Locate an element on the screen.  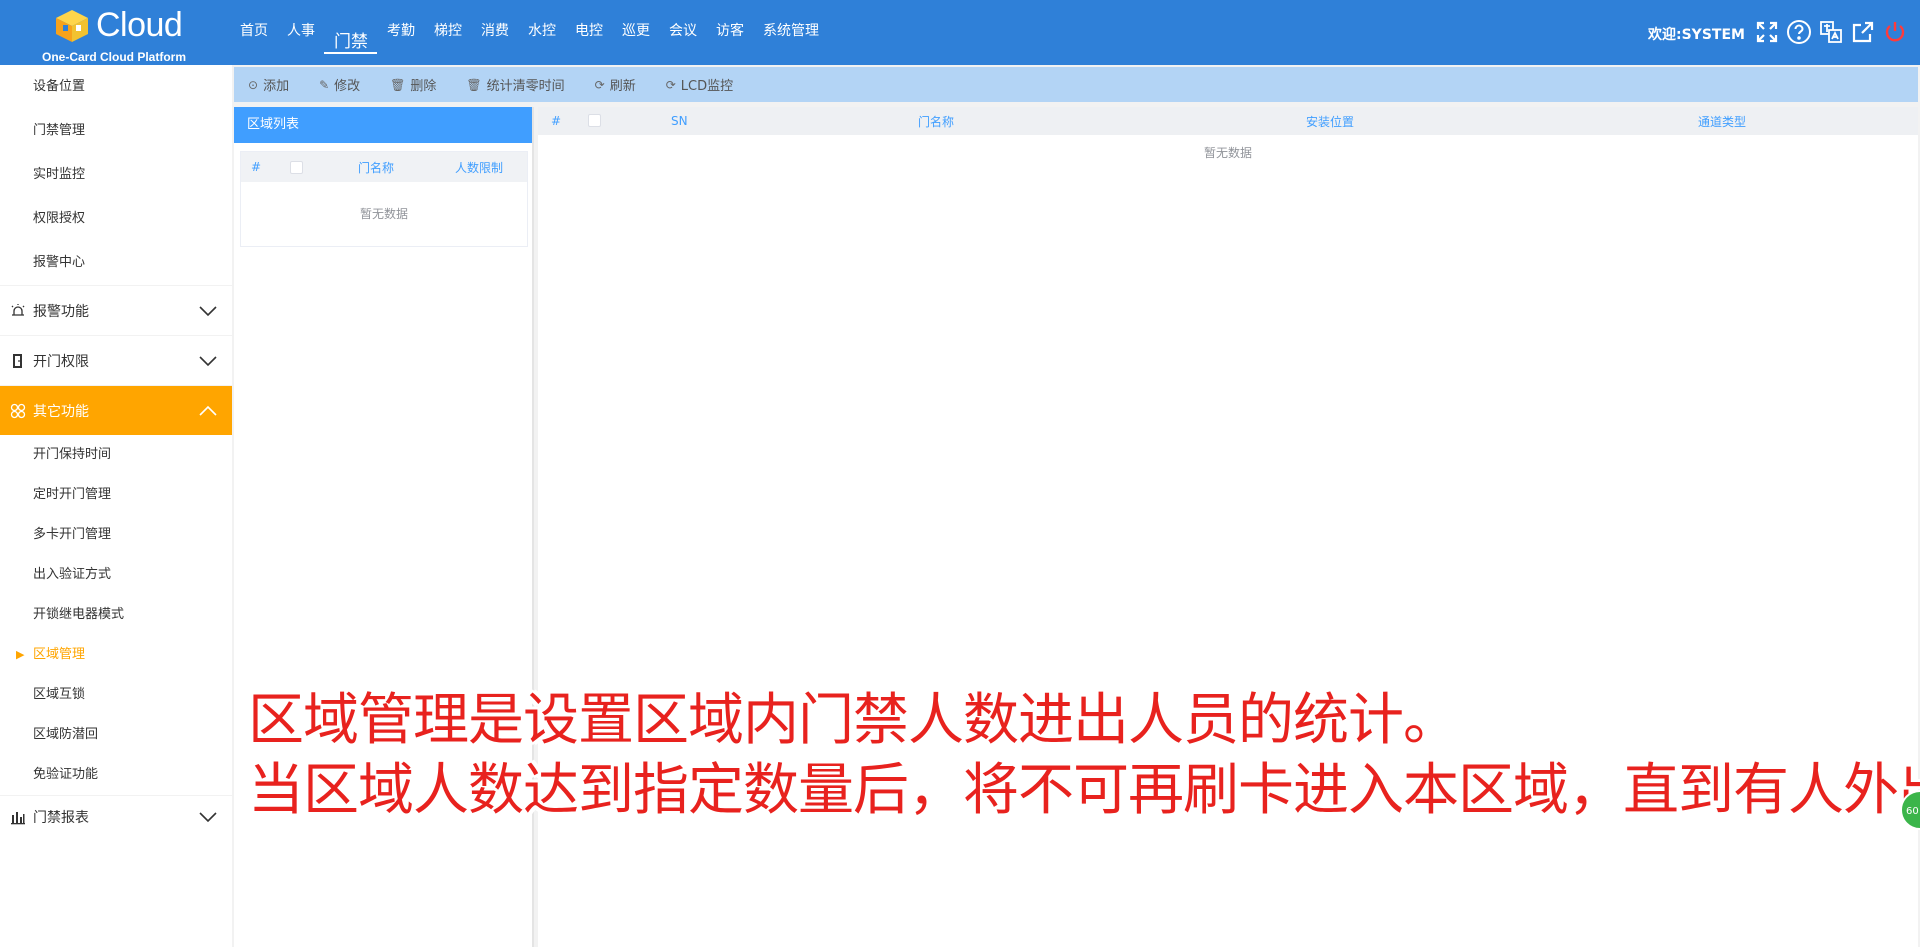
nav-power: 电控 is located at coordinates (588, 32).